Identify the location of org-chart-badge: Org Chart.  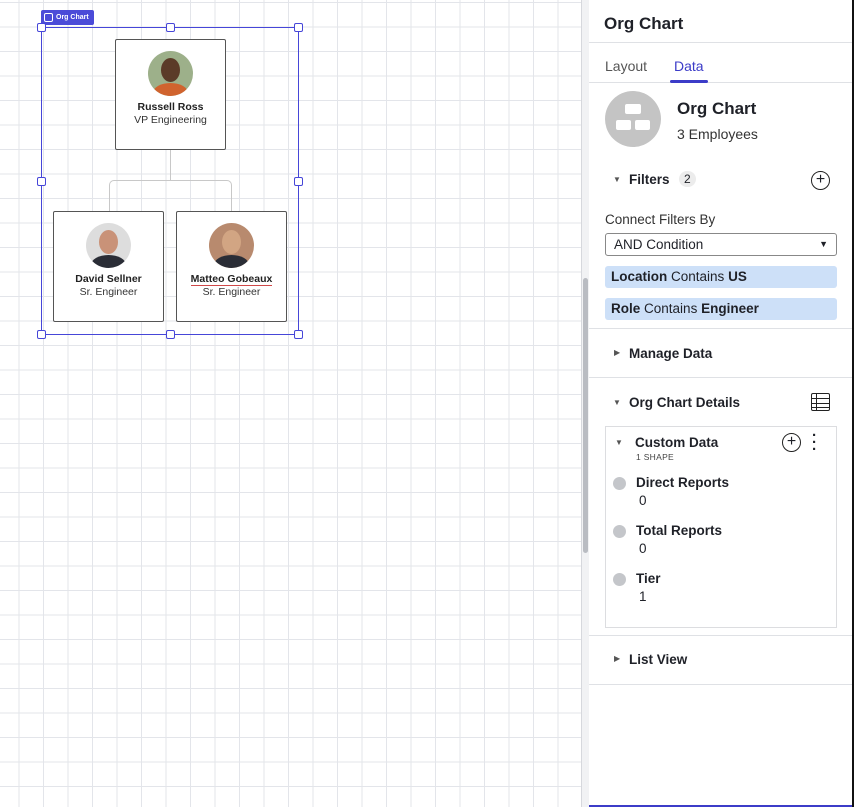
(67, 17).